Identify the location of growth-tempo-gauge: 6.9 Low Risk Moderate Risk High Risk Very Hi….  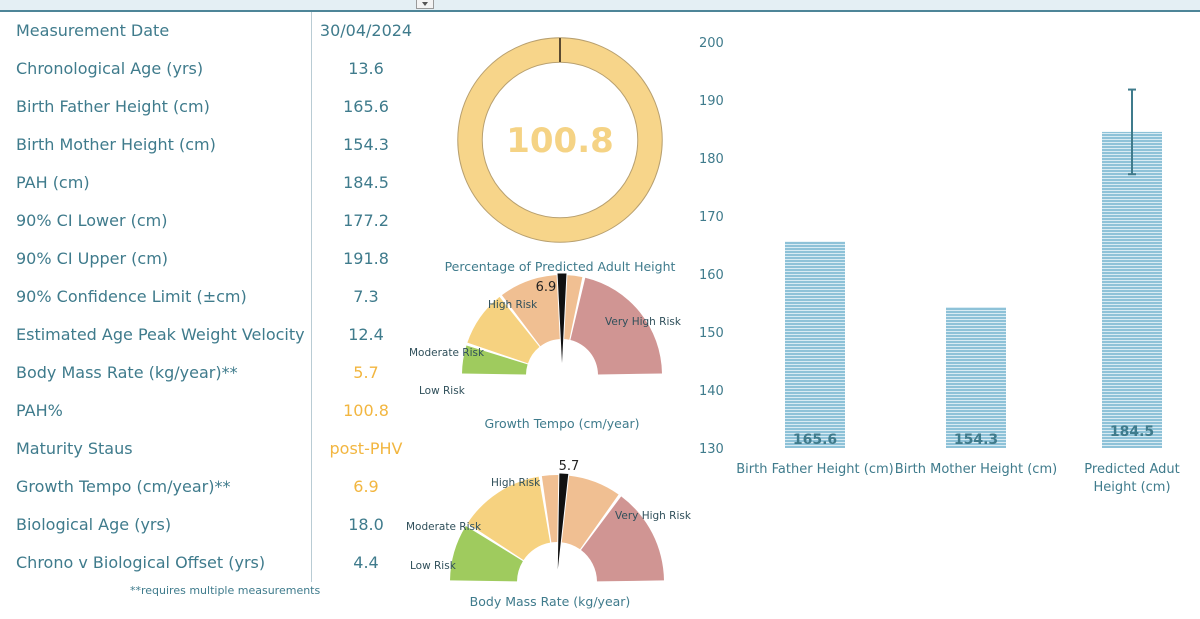
(545, 350).